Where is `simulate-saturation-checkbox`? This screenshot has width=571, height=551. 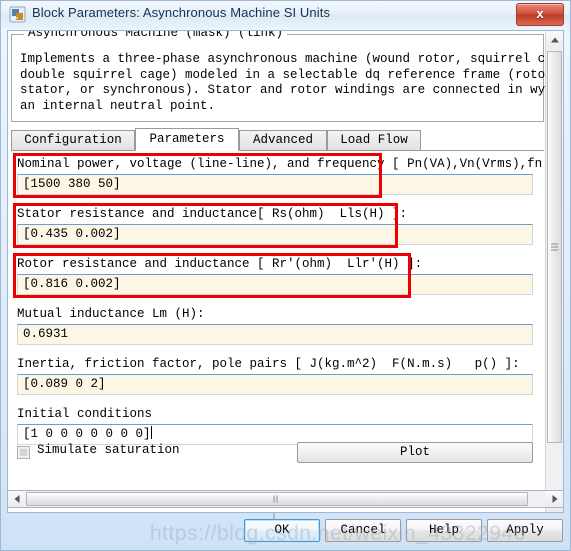 simulate-saturation-checkbox is located at coordinates (23, 452).